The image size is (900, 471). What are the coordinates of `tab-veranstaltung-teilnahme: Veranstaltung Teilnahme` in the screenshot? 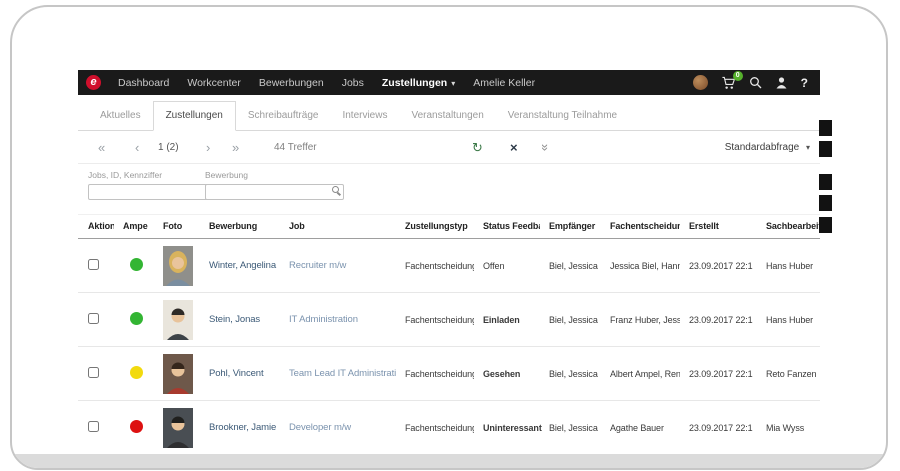 It's located at (562, 116).